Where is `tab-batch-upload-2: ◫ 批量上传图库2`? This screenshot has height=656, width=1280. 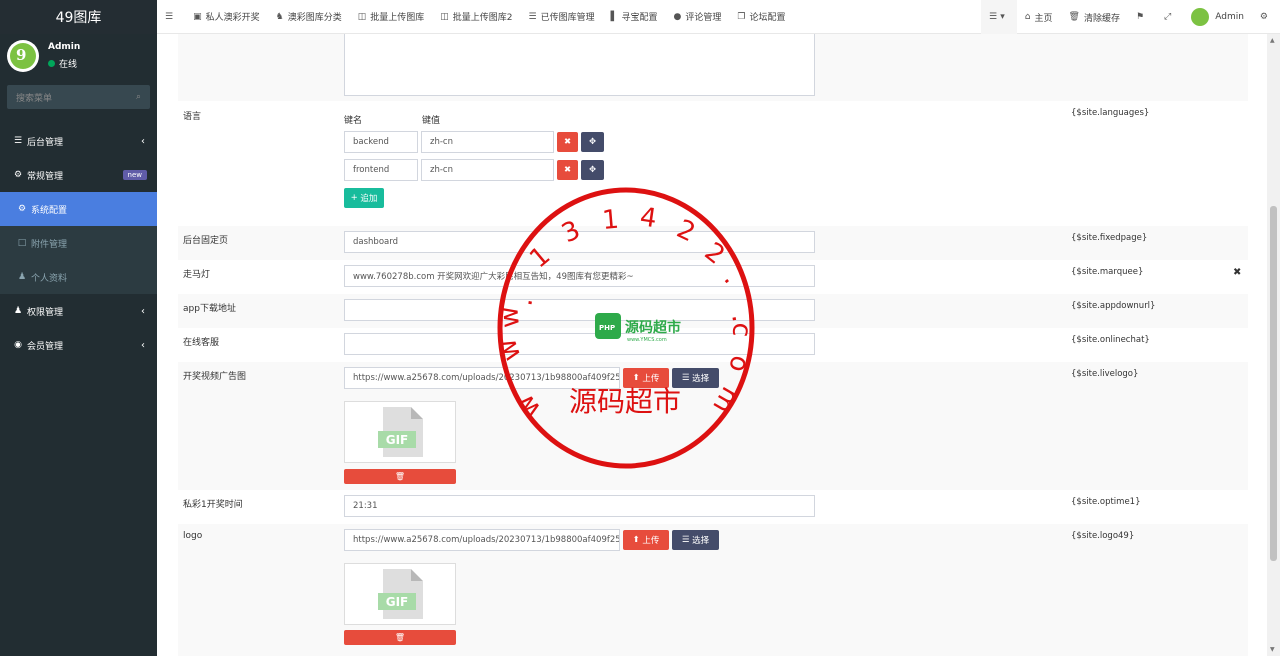 tab-batch-upload-2: ◫ 批量上传图库2 is located at coordinates (476, 17).